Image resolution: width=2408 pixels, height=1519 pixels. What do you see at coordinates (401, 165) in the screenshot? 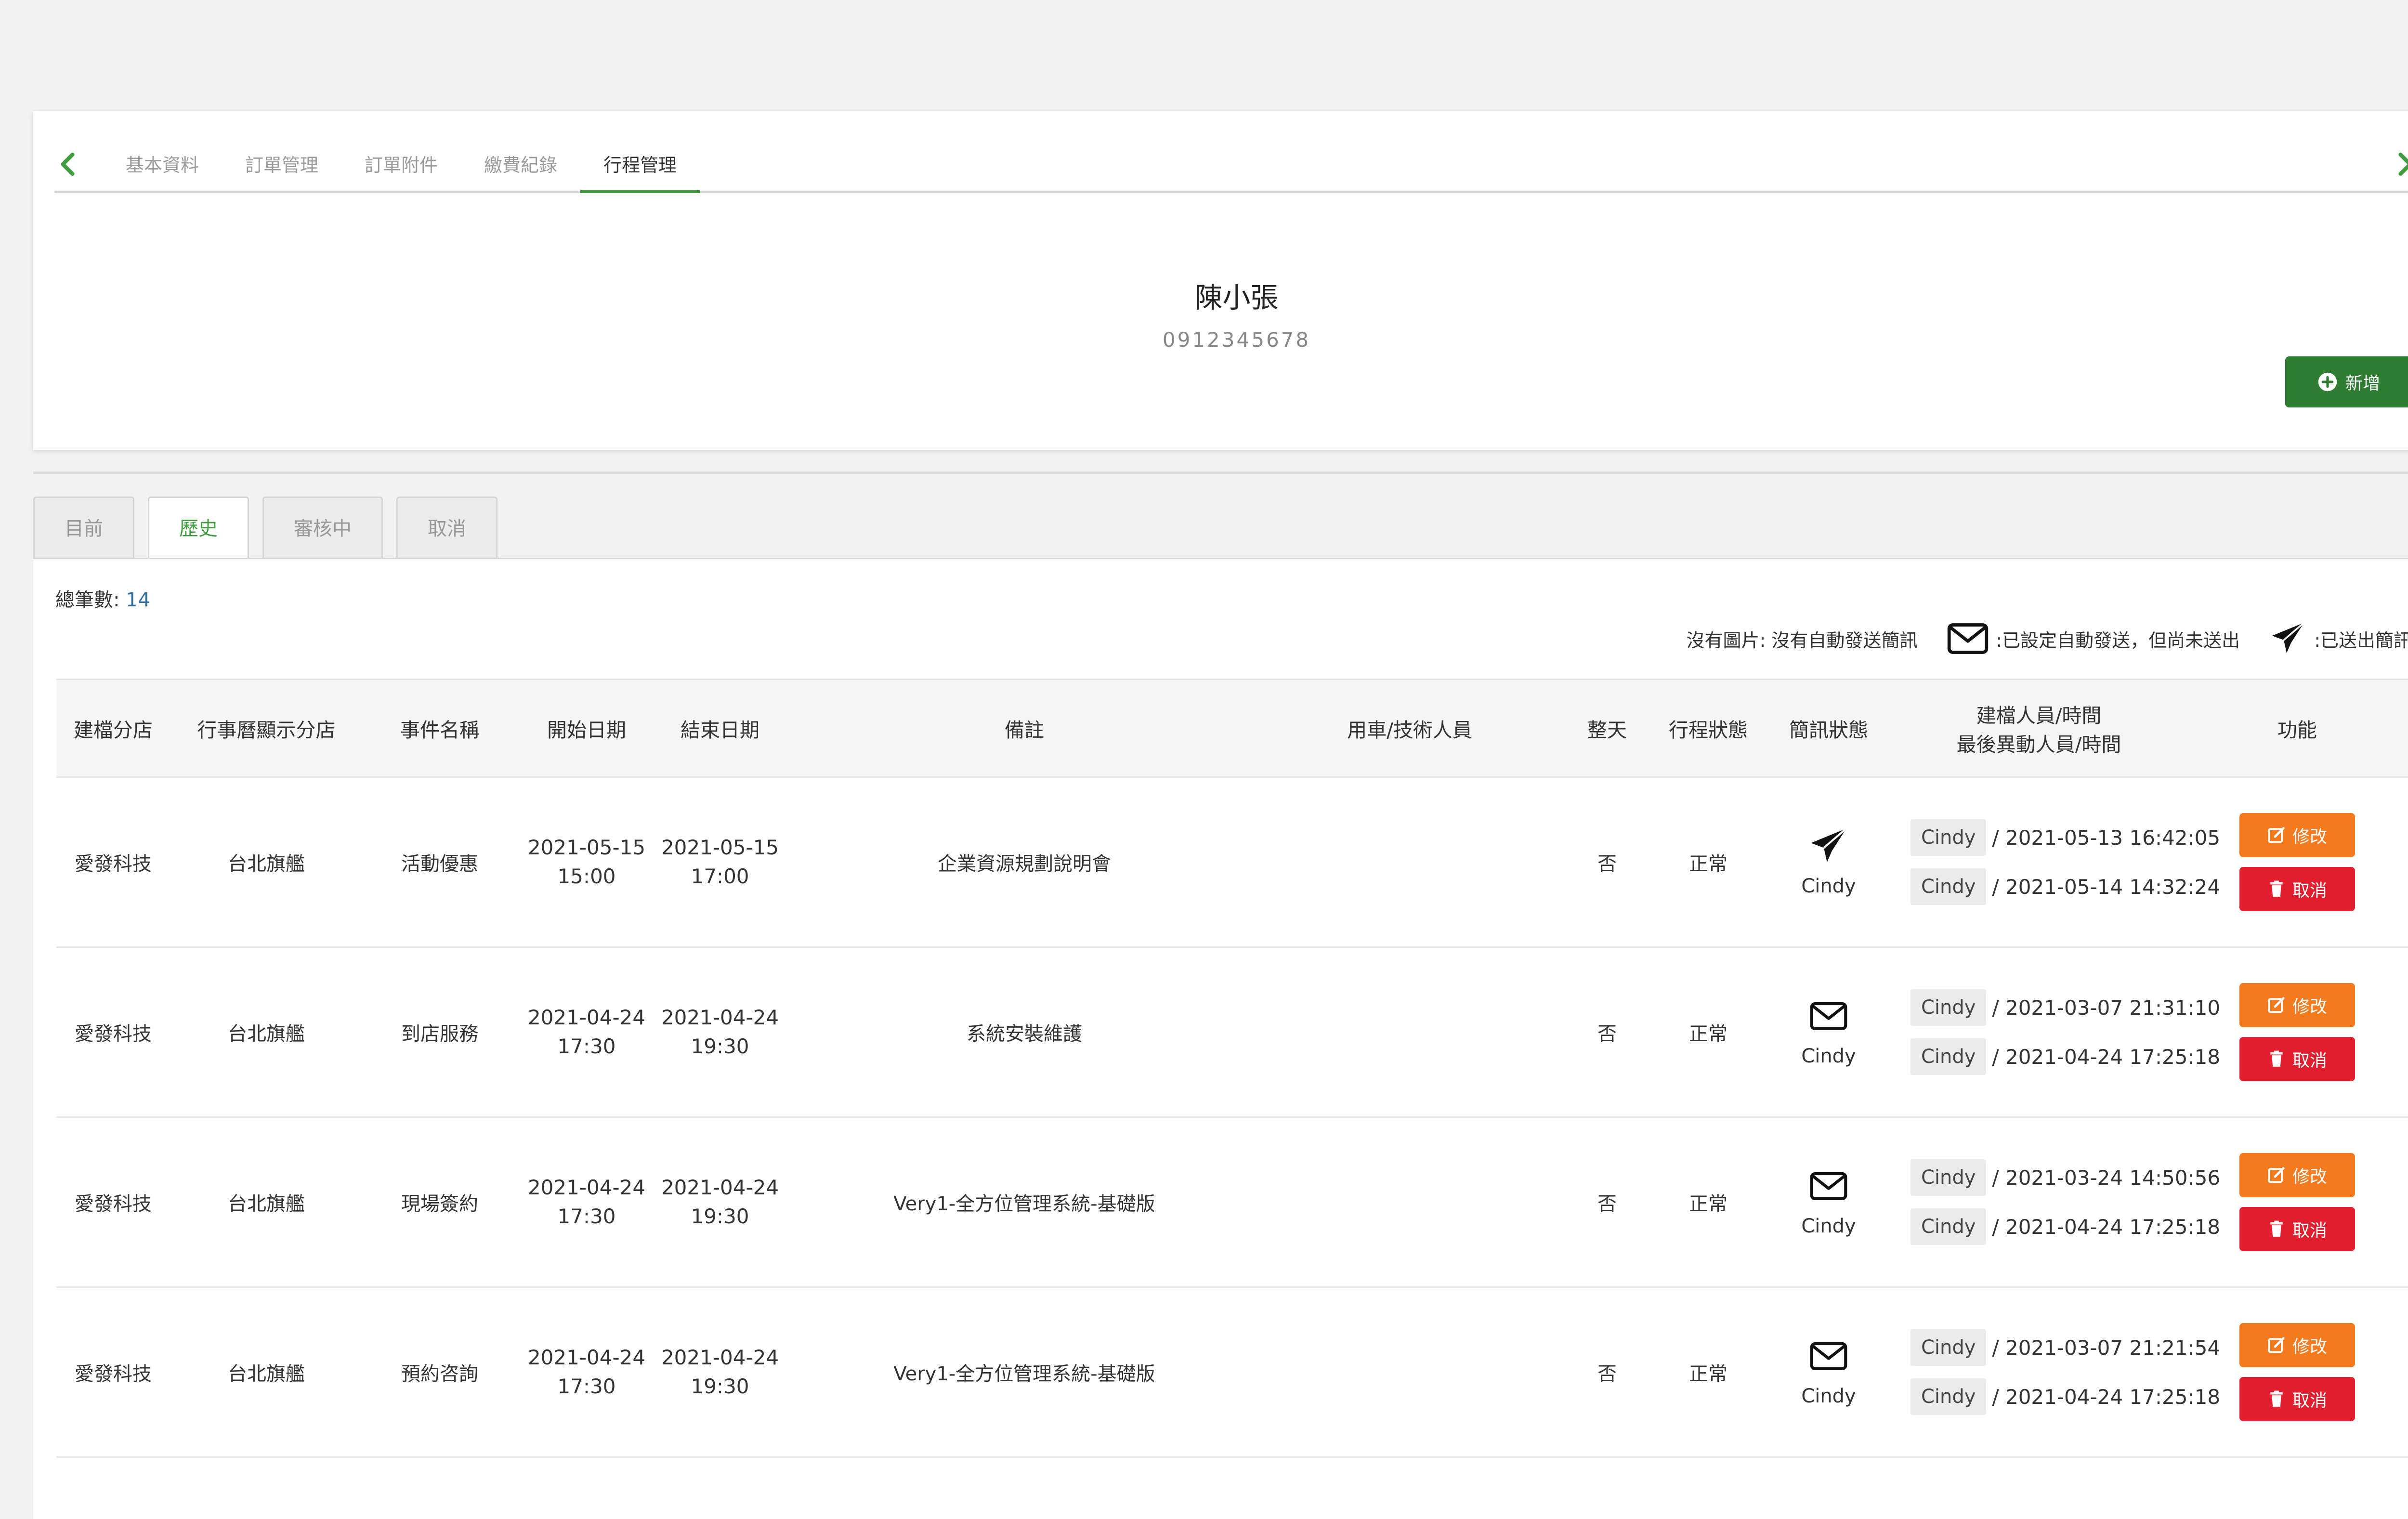
I see `tab-order-attachments: 訂單附件` at bounding box center [401, 165].